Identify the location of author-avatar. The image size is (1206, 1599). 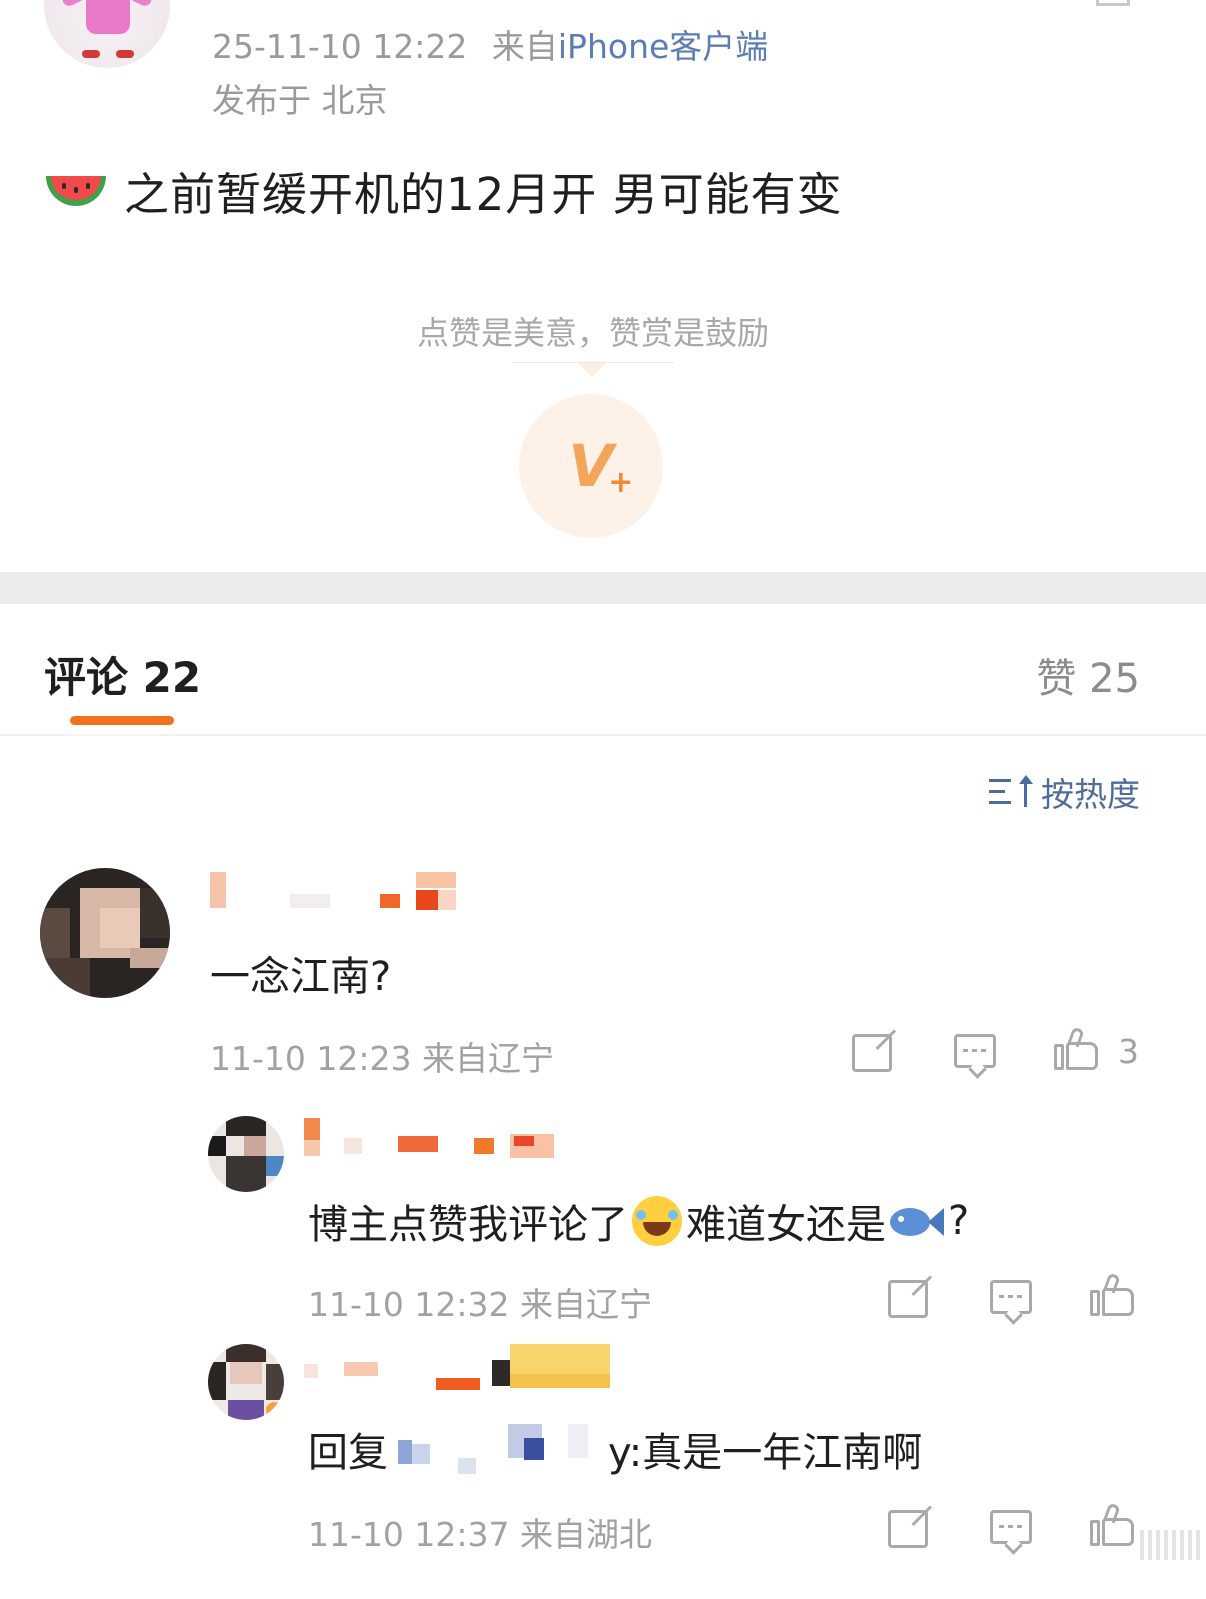
(107, 34).